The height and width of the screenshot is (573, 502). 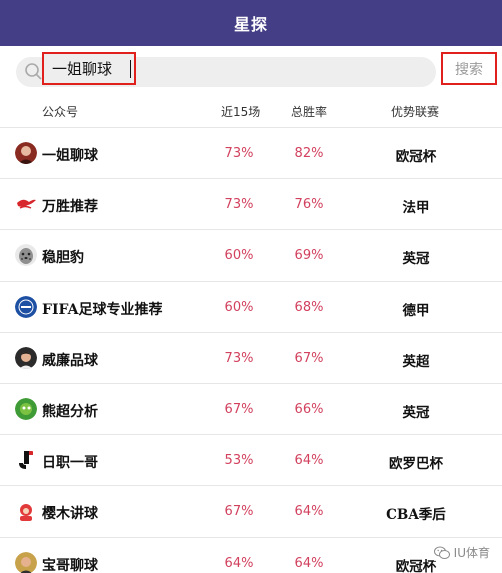 What do you see at coordinates (102, 309) in the screenshot?
I see `account-name: FIFA足球专业推荐` at bounding box center [102, 309].